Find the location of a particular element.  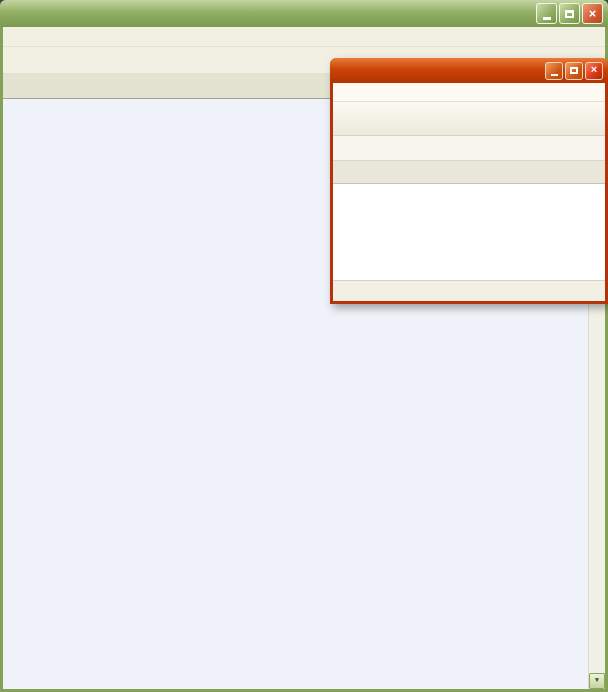

firefox-statusbar is located at coordinates (469, 290).